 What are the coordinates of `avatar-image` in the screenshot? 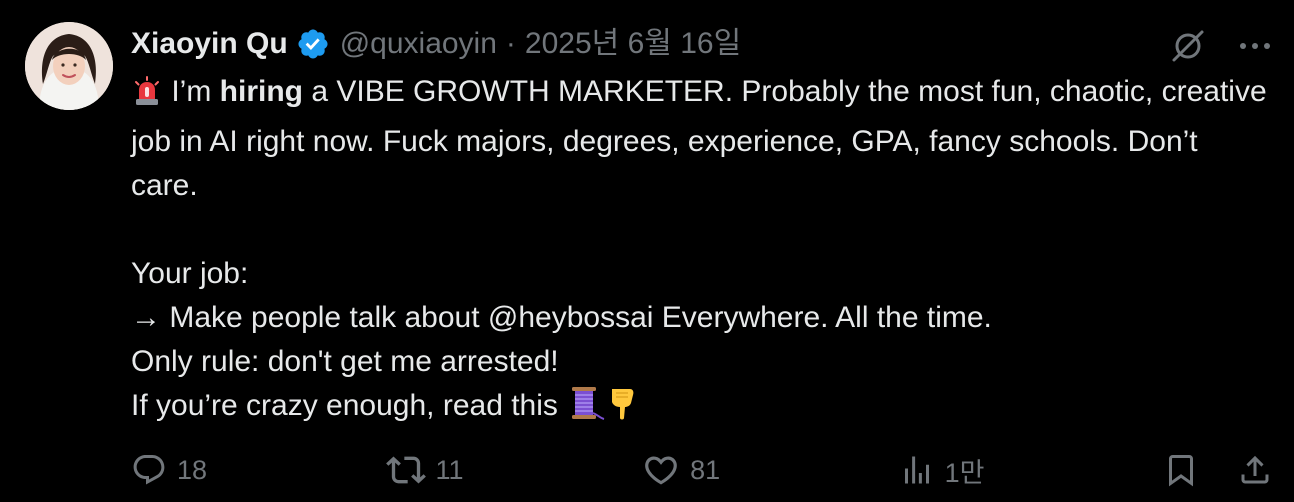 It's located at (69, 66).